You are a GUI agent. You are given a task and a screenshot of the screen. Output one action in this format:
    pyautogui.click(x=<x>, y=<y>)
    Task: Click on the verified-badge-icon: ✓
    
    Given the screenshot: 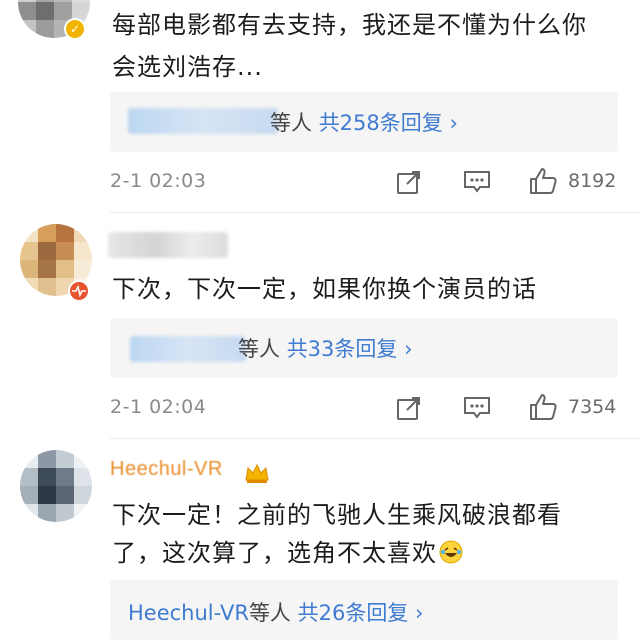 What is the action you would take?
    pyautogui.click(x=75, y=29)
    